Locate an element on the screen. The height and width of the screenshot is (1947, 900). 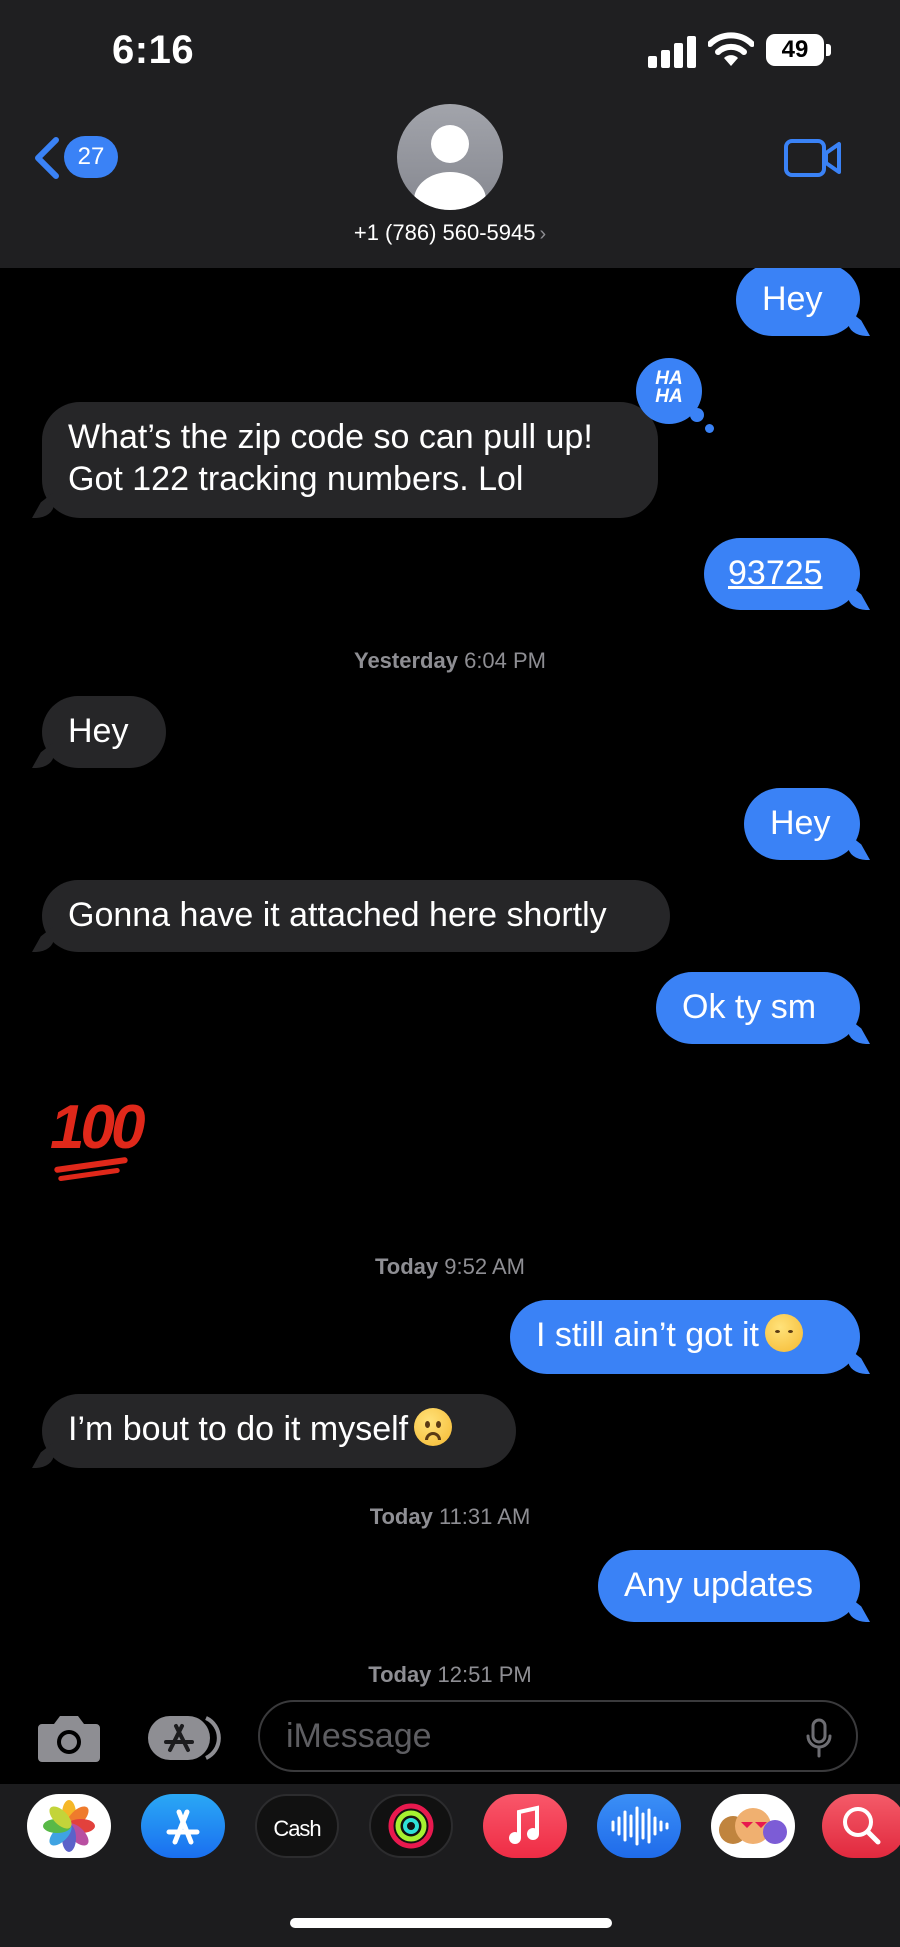
timestamp-time: 9:52 AM is located at coordinates (484, 1266).